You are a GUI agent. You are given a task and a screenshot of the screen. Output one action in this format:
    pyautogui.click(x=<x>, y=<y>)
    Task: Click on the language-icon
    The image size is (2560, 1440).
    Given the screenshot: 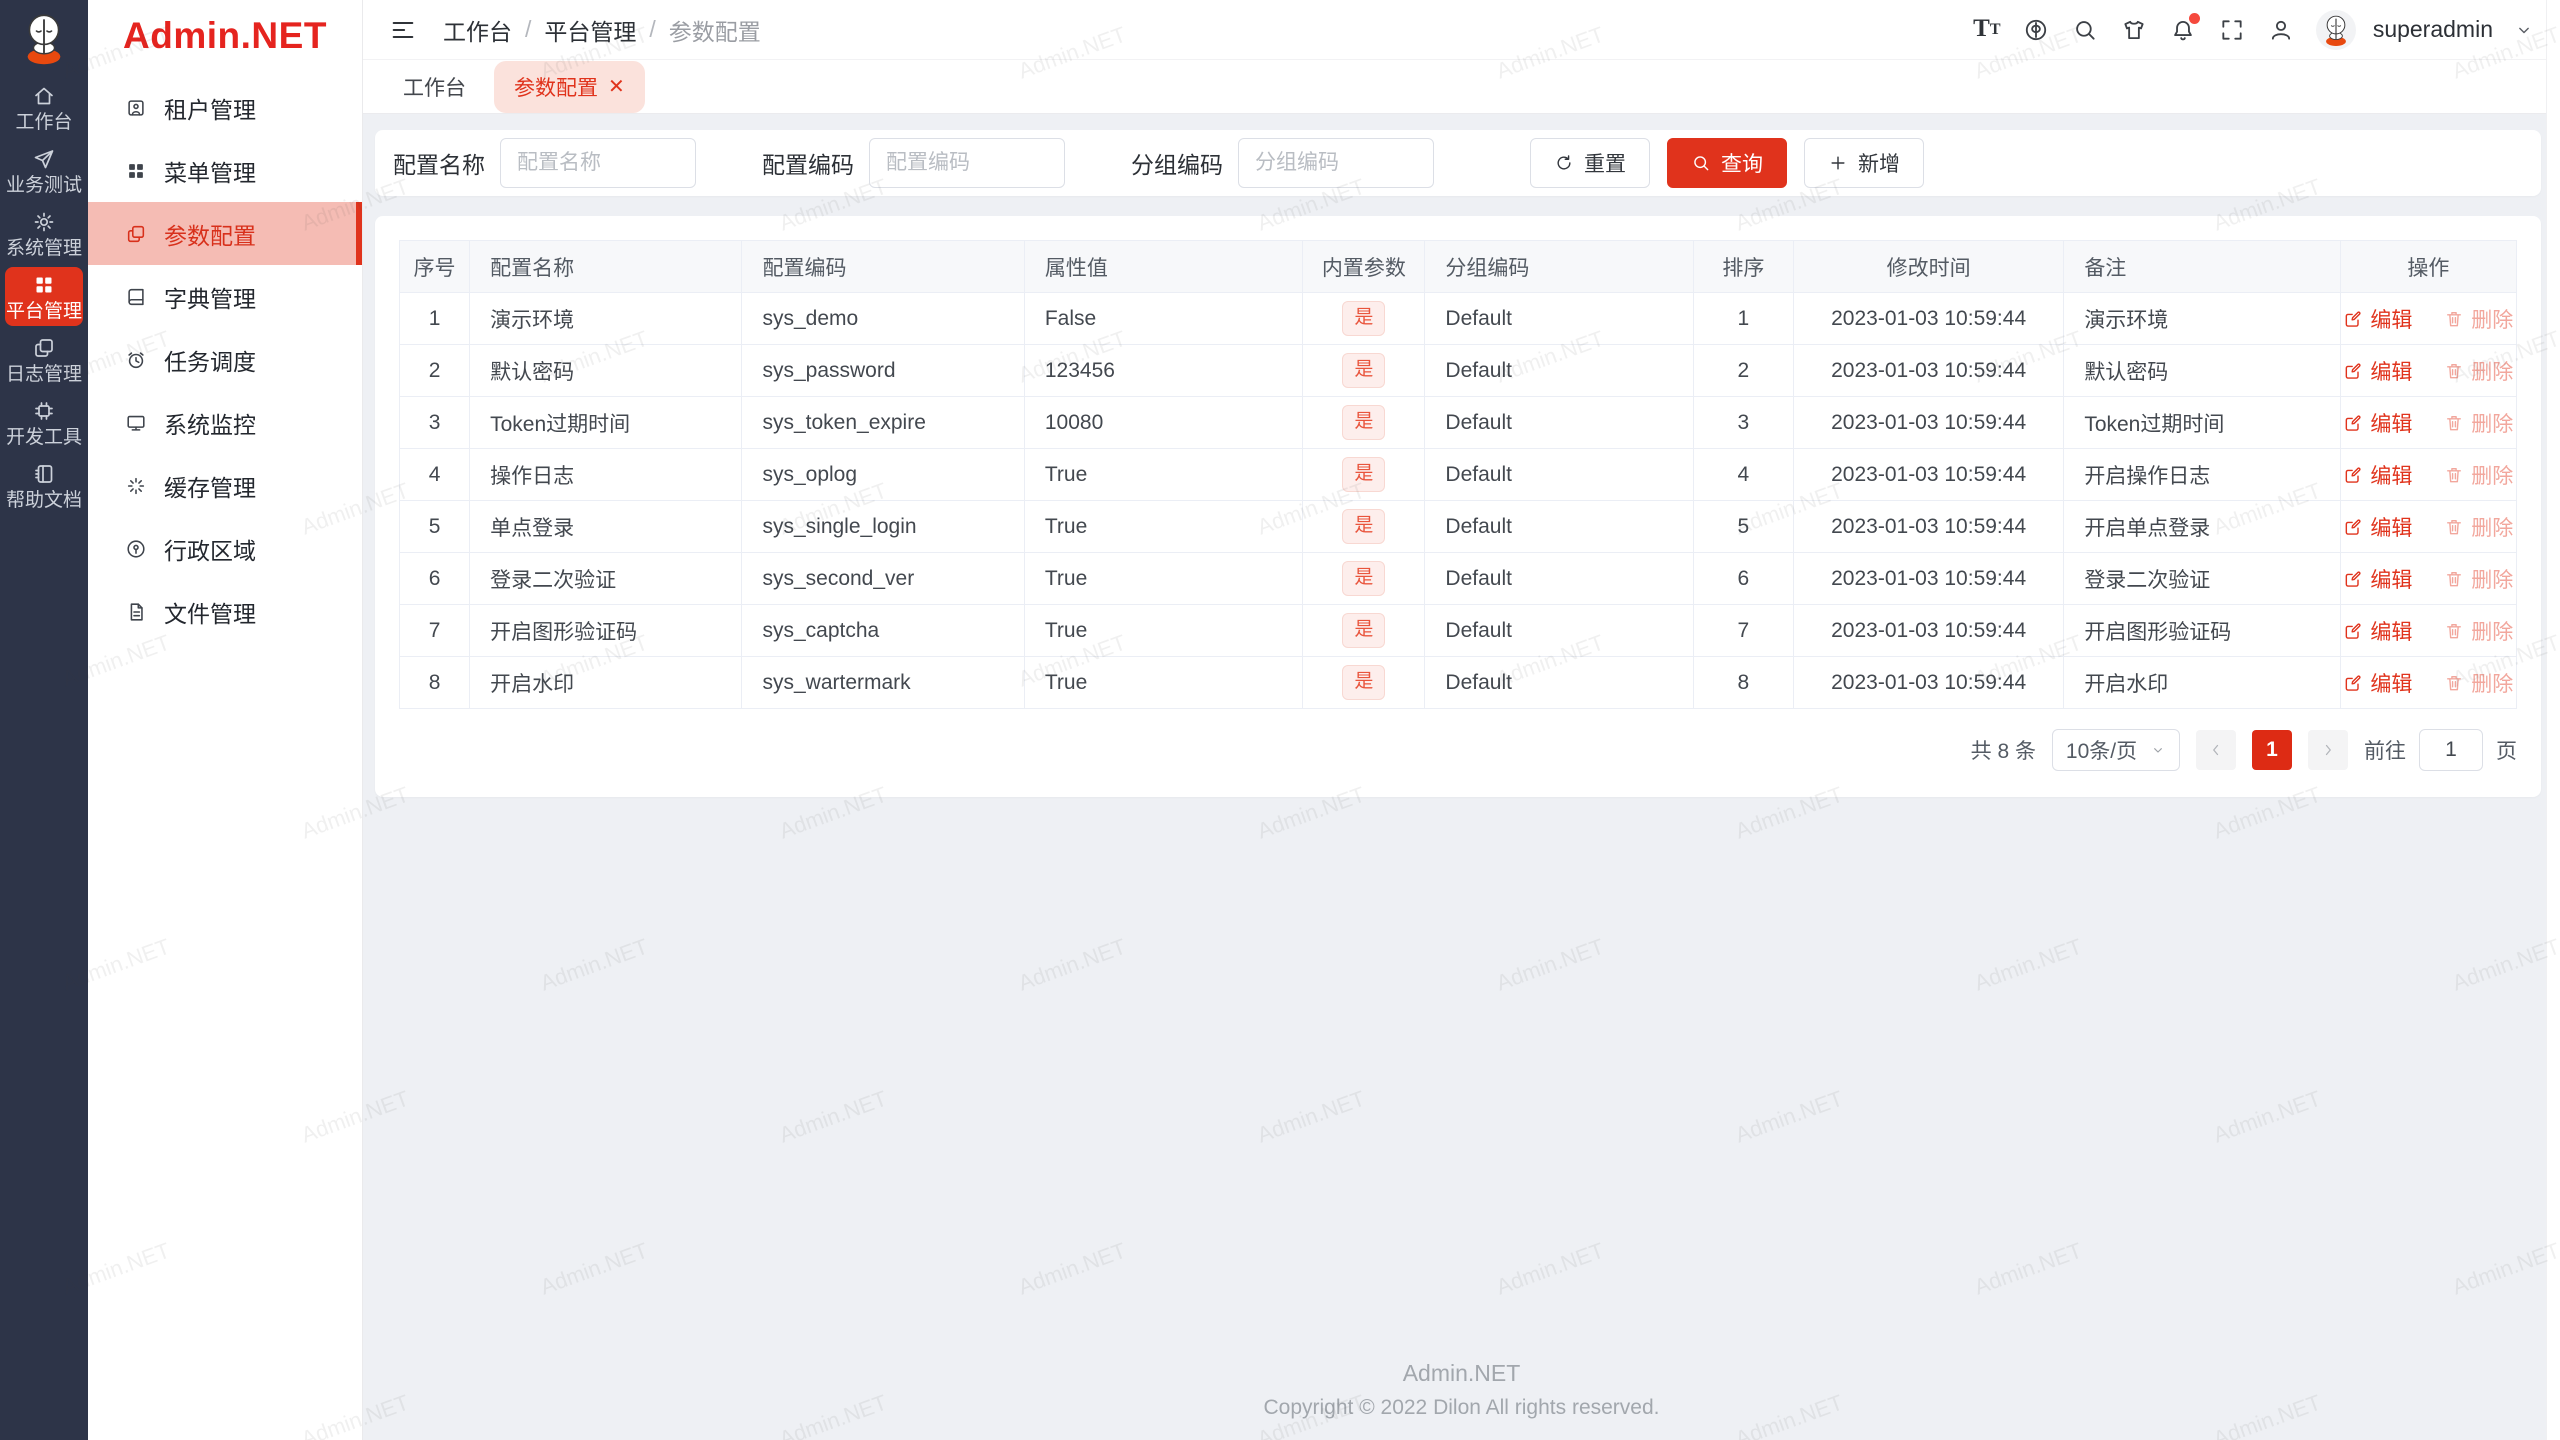 What is the action you would take?
    pyautogui.click(x=2036, y=30)
    